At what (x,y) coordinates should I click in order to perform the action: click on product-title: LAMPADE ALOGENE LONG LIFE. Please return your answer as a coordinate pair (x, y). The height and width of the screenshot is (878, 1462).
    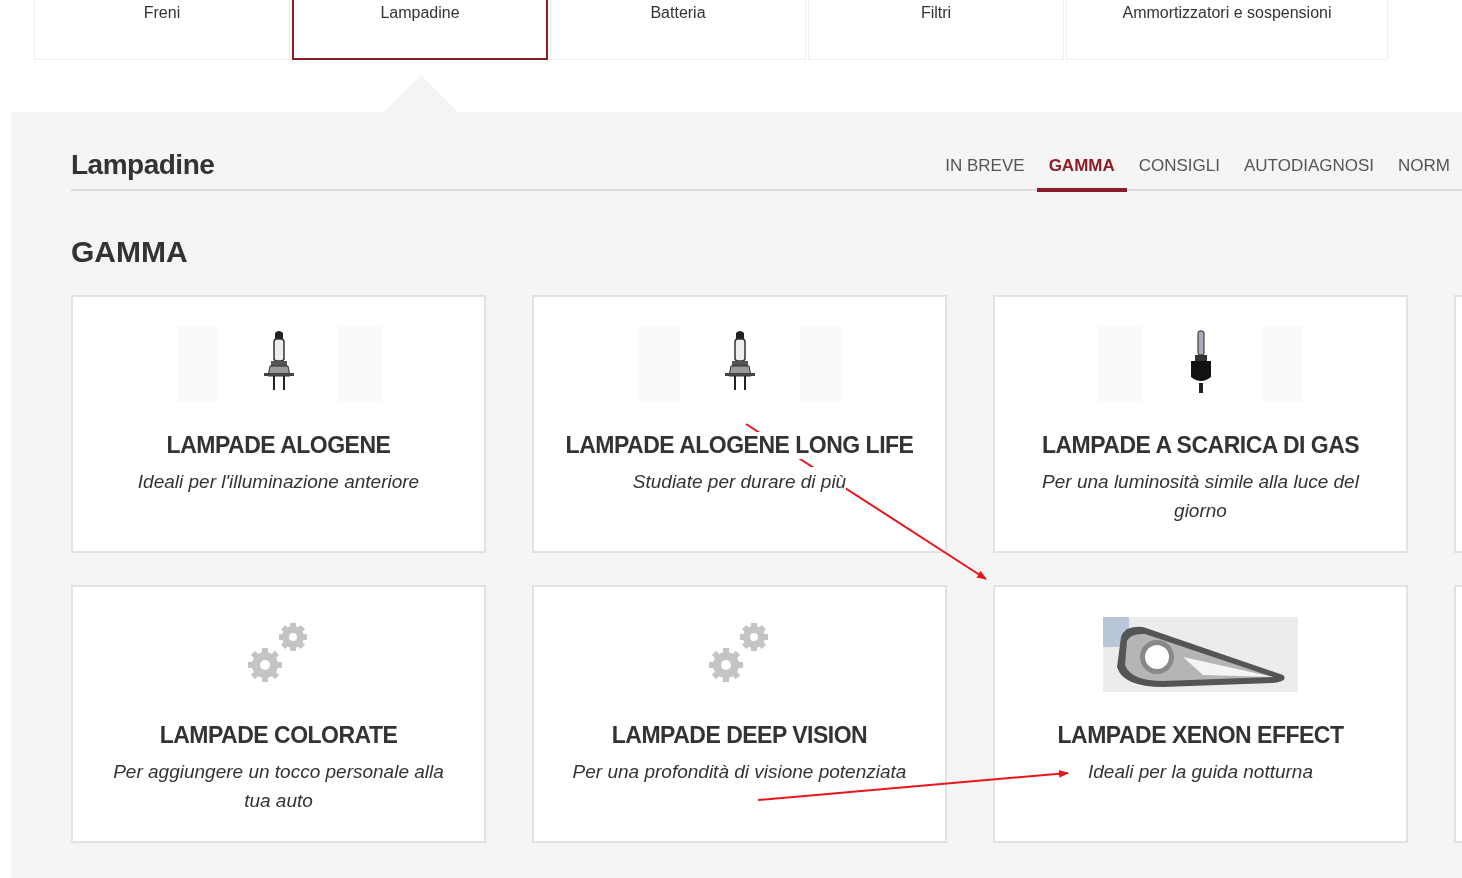
    Looking at the image, I should click on (739, 445).